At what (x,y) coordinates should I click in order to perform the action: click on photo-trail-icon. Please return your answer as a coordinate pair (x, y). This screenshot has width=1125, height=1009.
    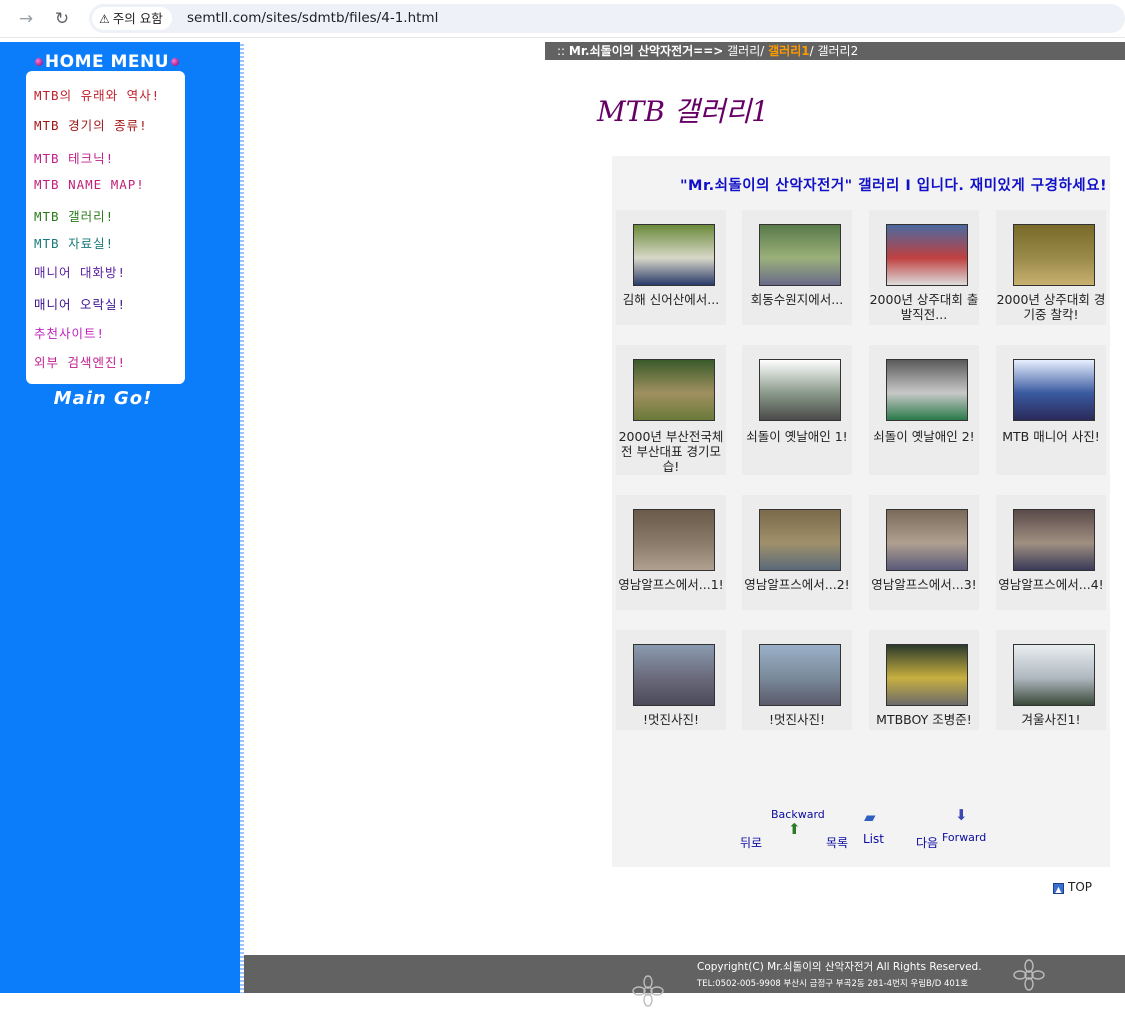
    Looking at the image, I should click on (1054, 255).